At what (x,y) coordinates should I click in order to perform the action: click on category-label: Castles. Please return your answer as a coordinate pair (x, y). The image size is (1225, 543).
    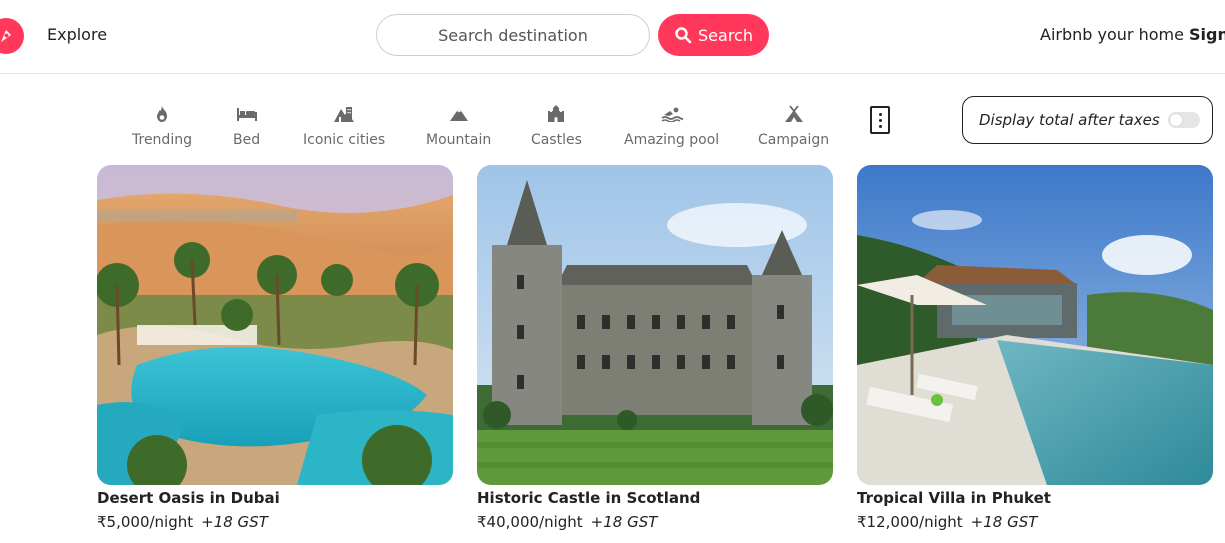
    Looking at the image, I should click on (556, 140).